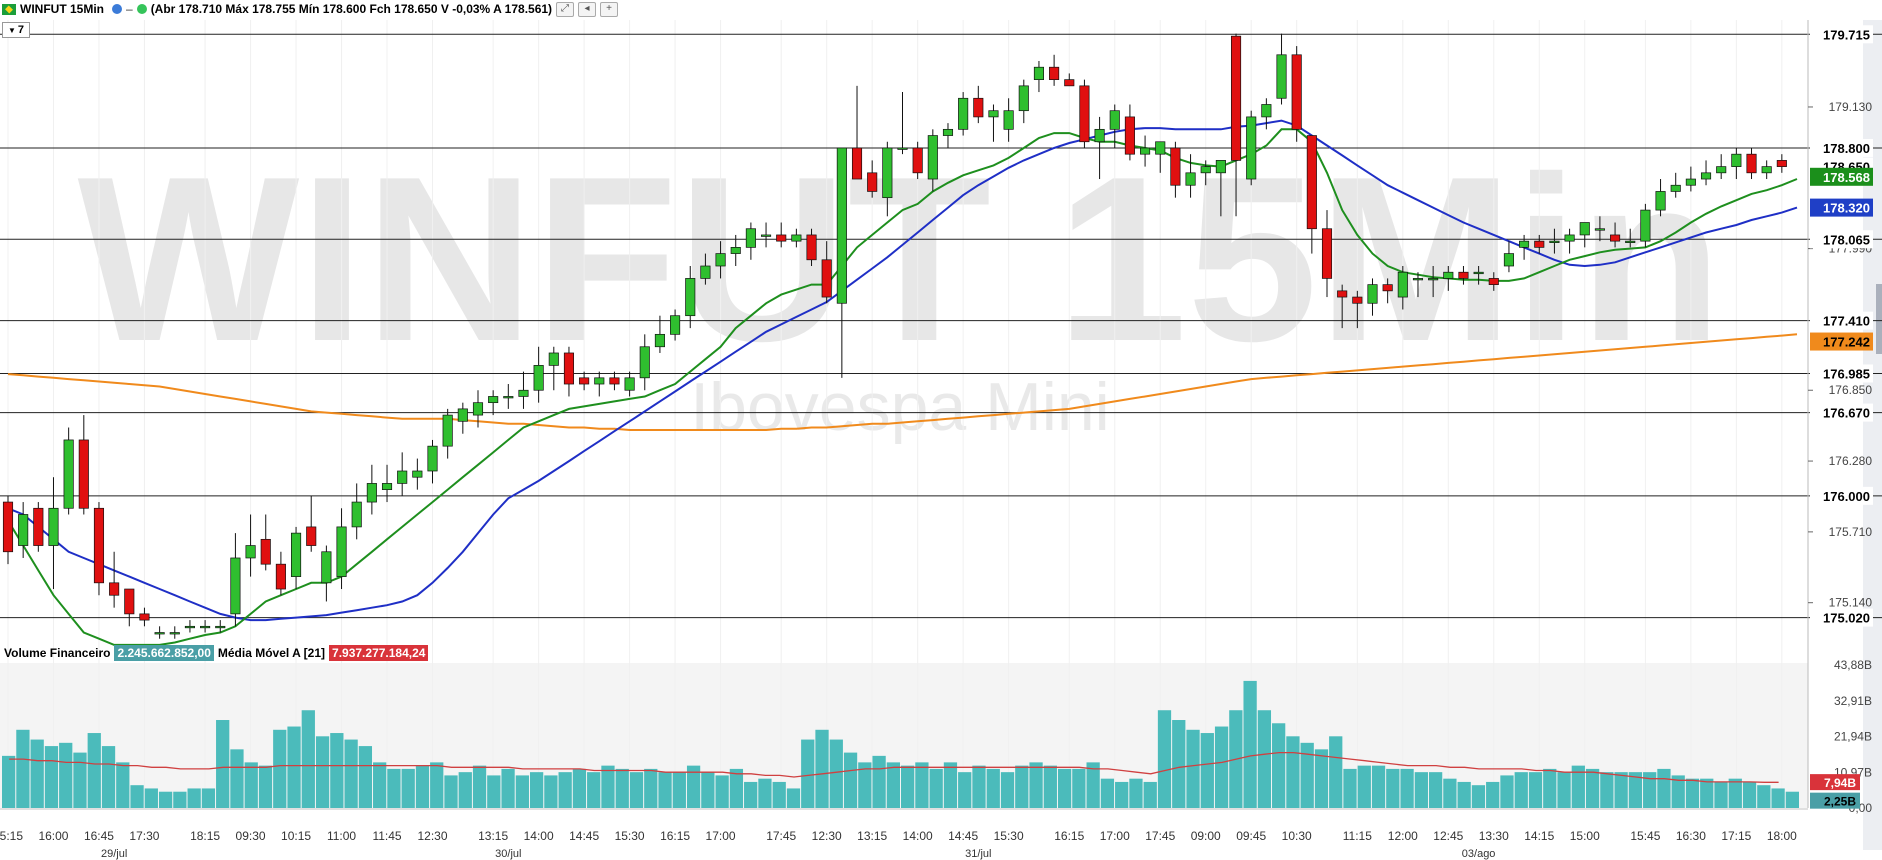 The height and width of the screenshot is (860, 1882). Describe the element at coordinates (1539, 836) in the screenshot. I see `time-tick-label: 14:15` at that location.